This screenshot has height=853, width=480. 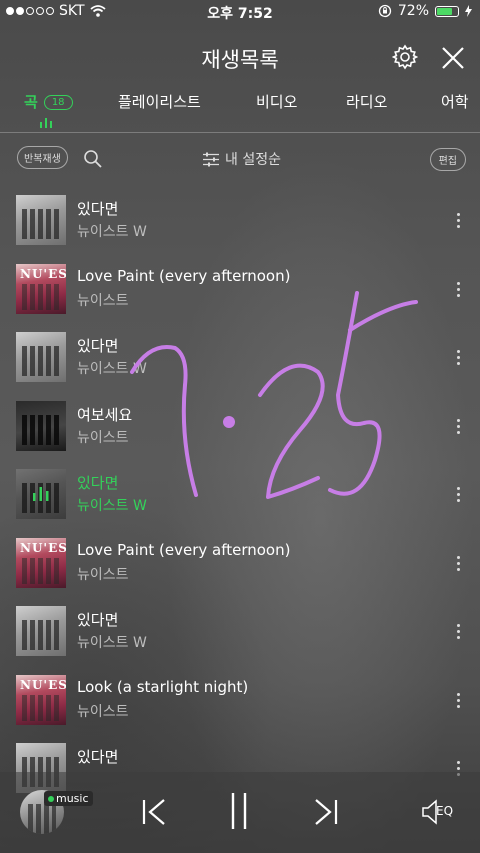 I want to click on orientation-lock-icon, so click(x=385, y=11).